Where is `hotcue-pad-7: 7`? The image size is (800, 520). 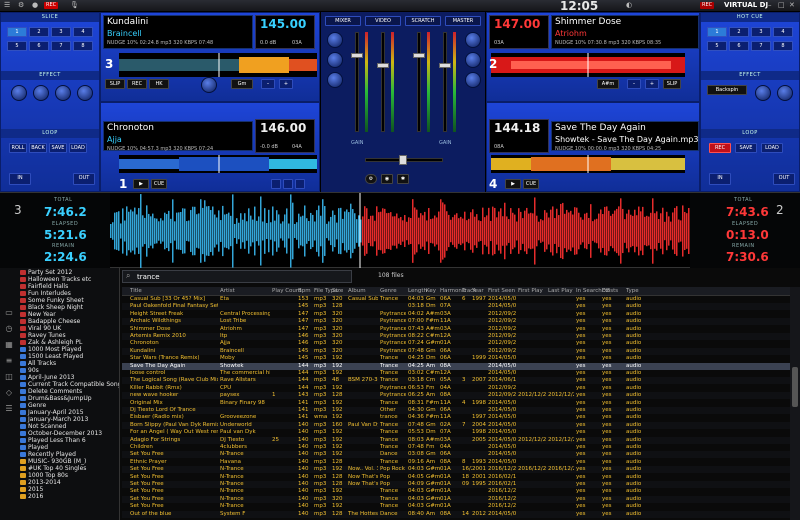
hotcue-pad-7: 7 is located at coordinates (761, 46).